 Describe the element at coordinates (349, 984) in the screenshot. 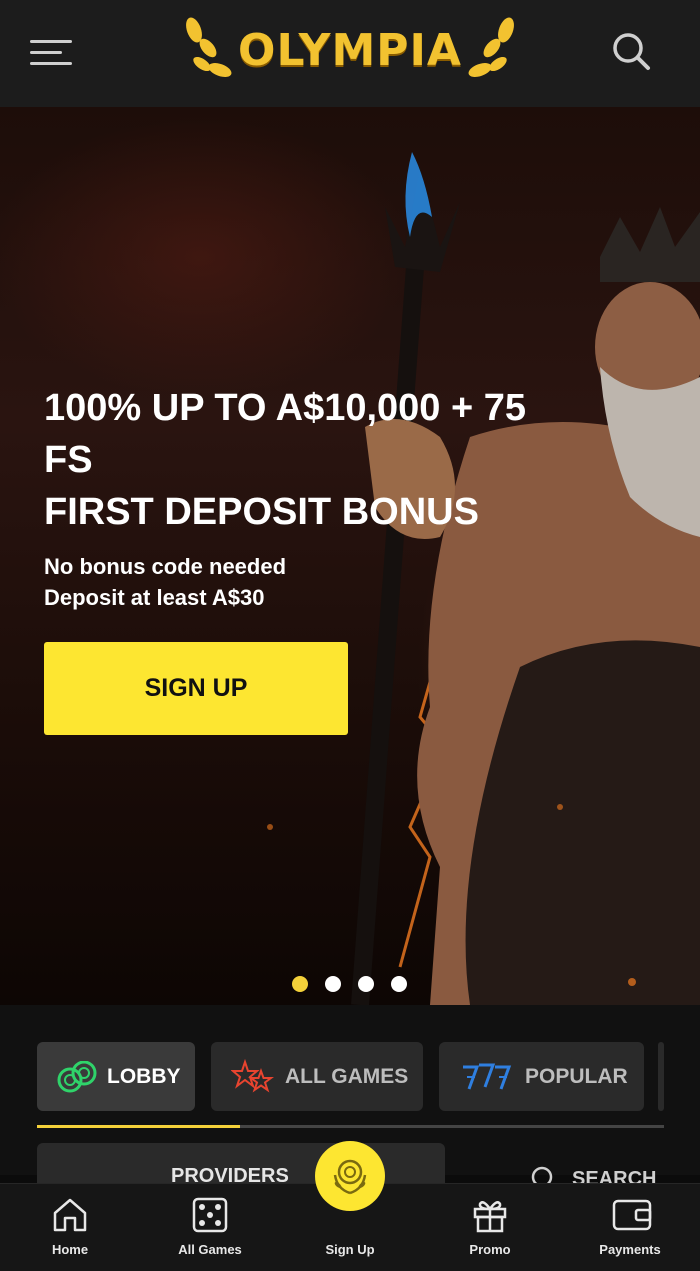

I see `carousel-dots` at that location.